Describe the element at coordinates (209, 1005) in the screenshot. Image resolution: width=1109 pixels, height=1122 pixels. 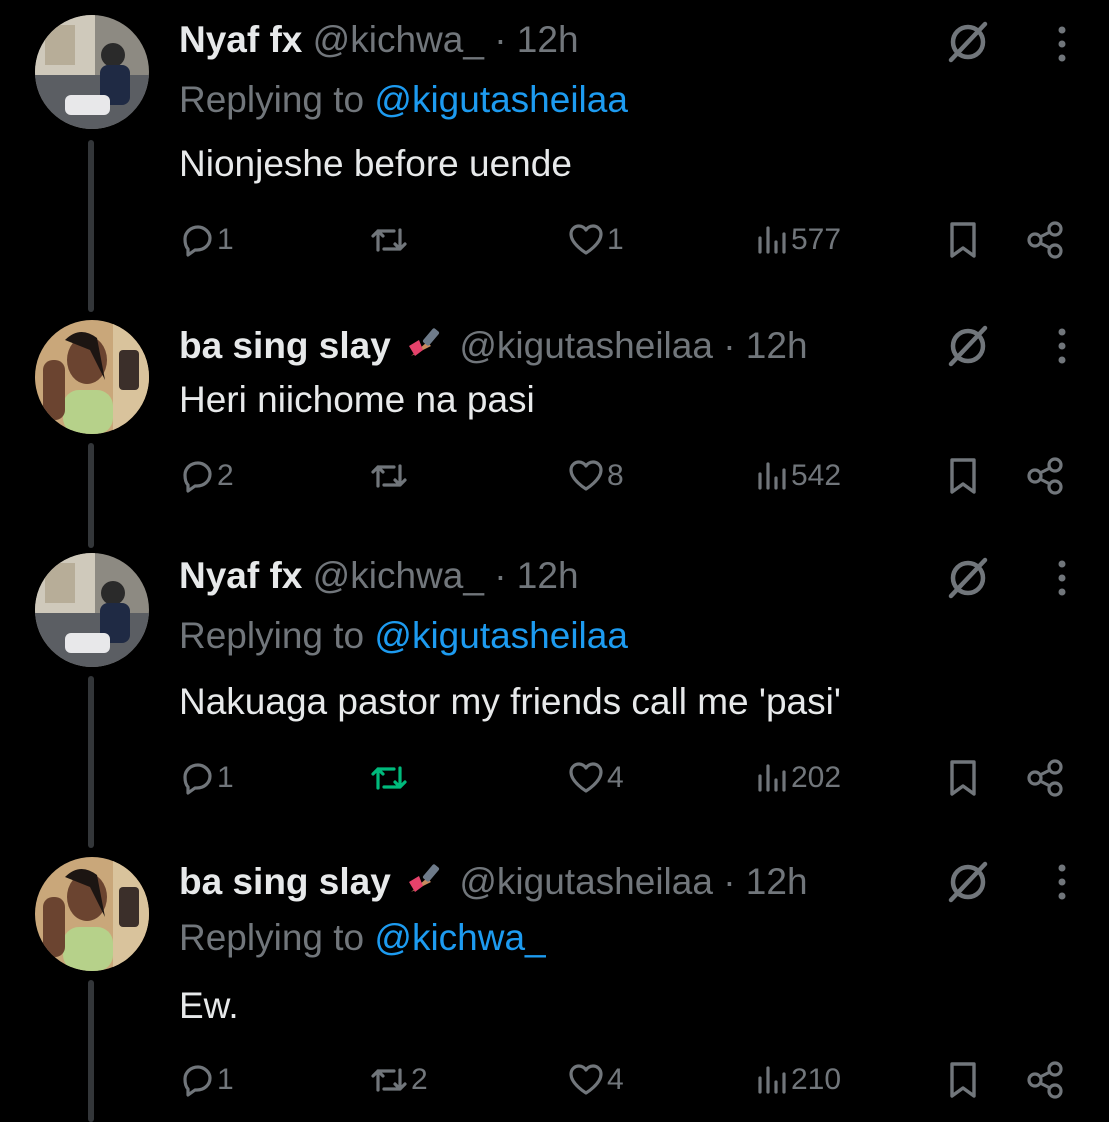
I see `tweet-text: Ew.` at that location.